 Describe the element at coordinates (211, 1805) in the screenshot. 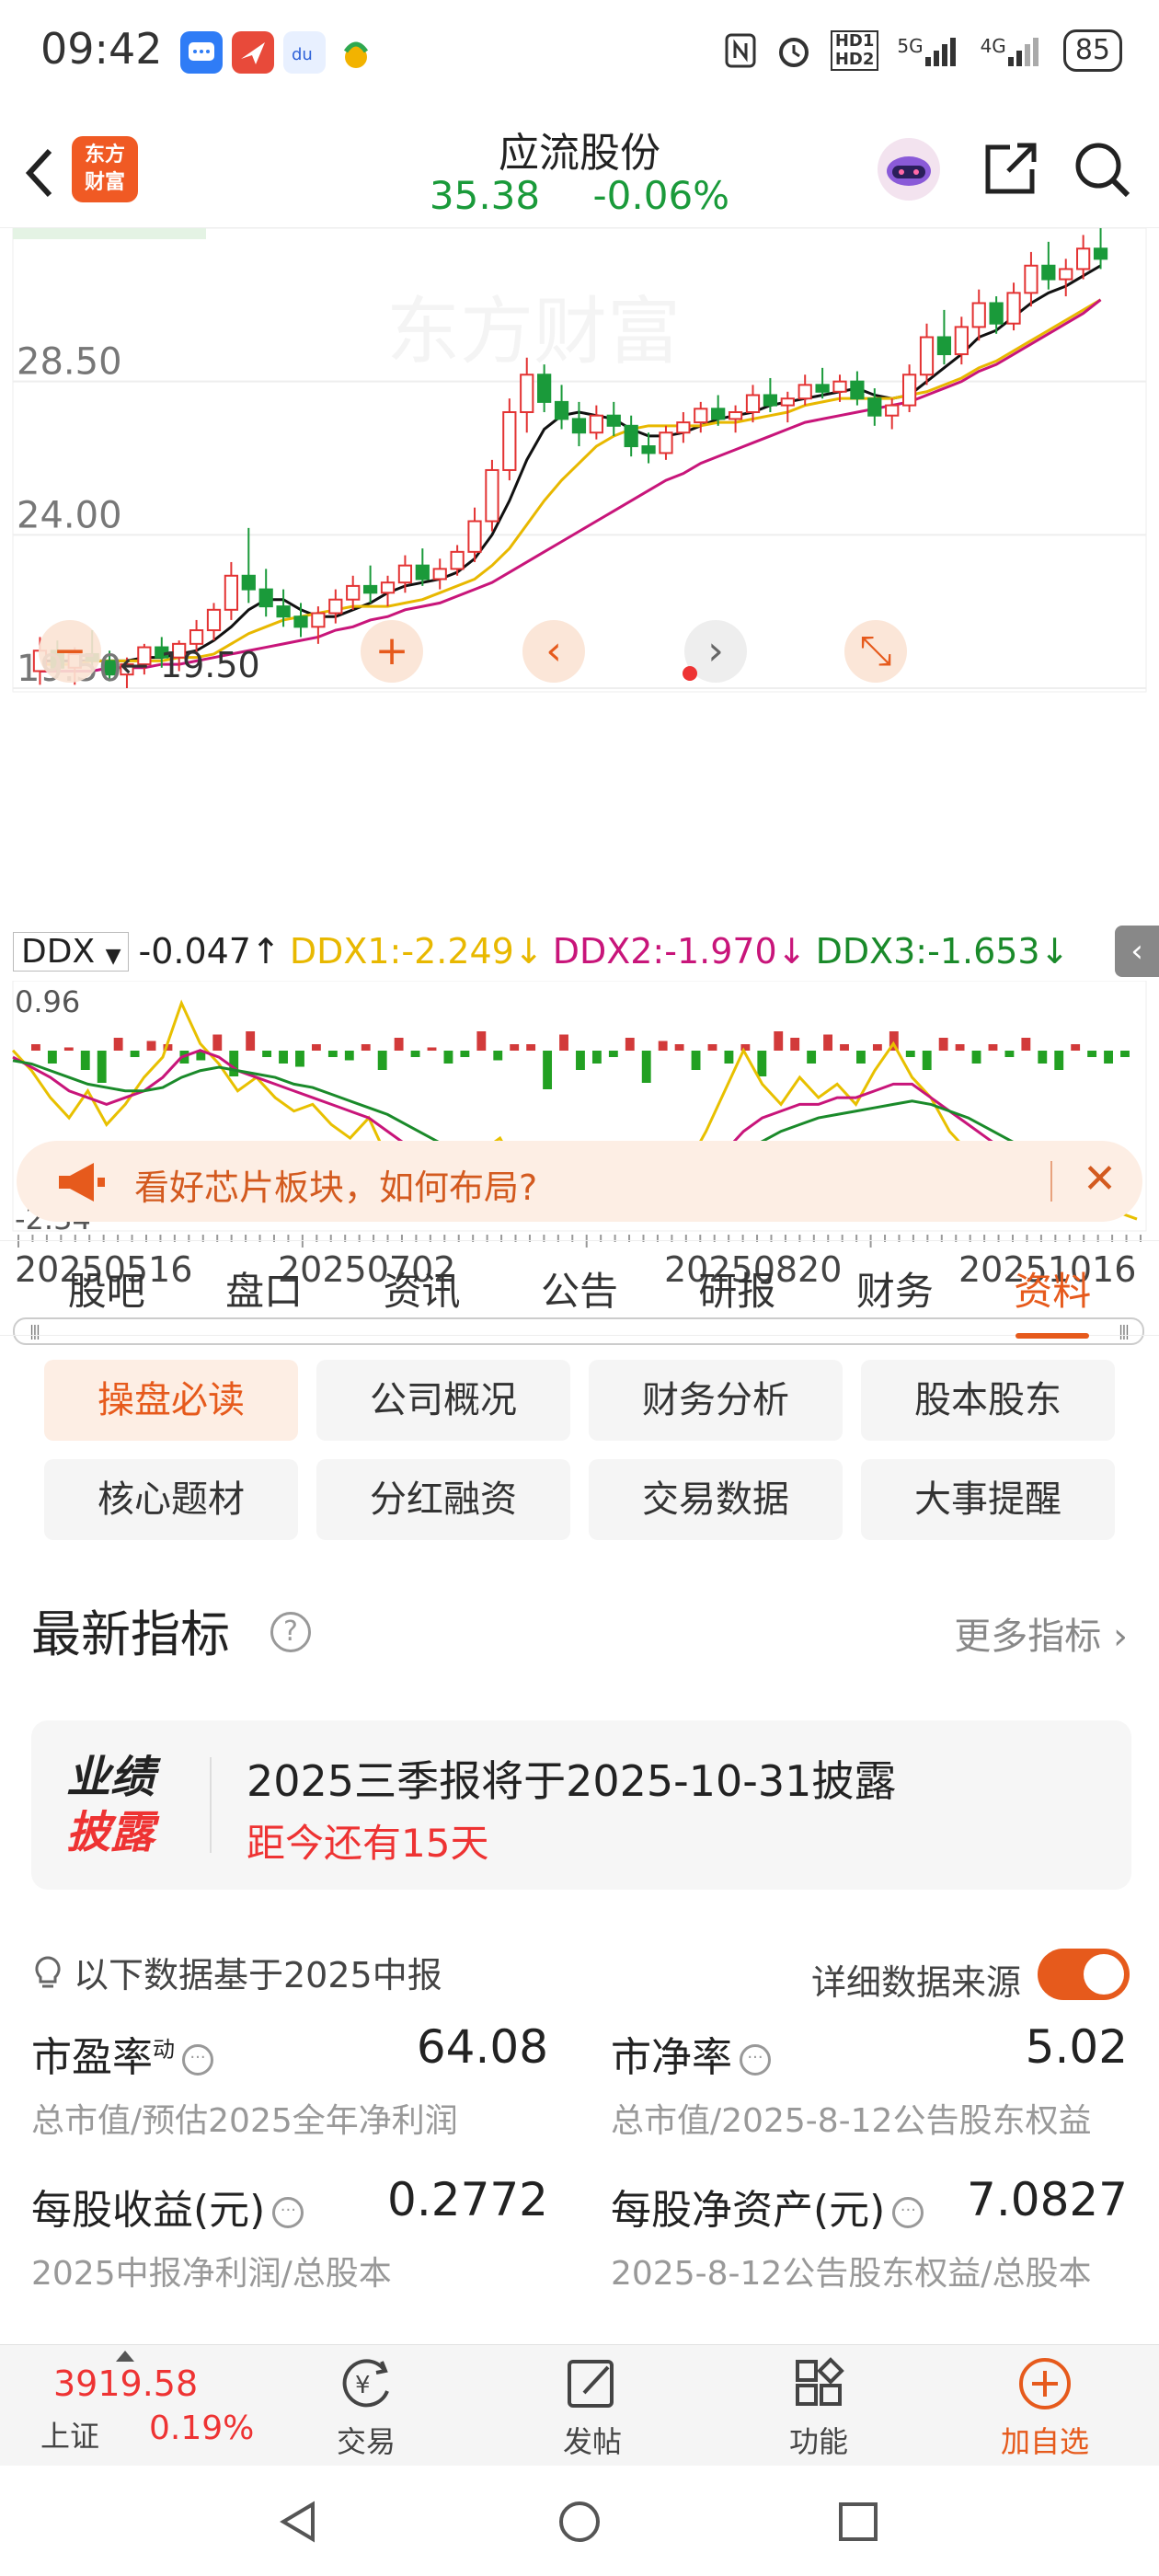

I see `card-divider` at that location.